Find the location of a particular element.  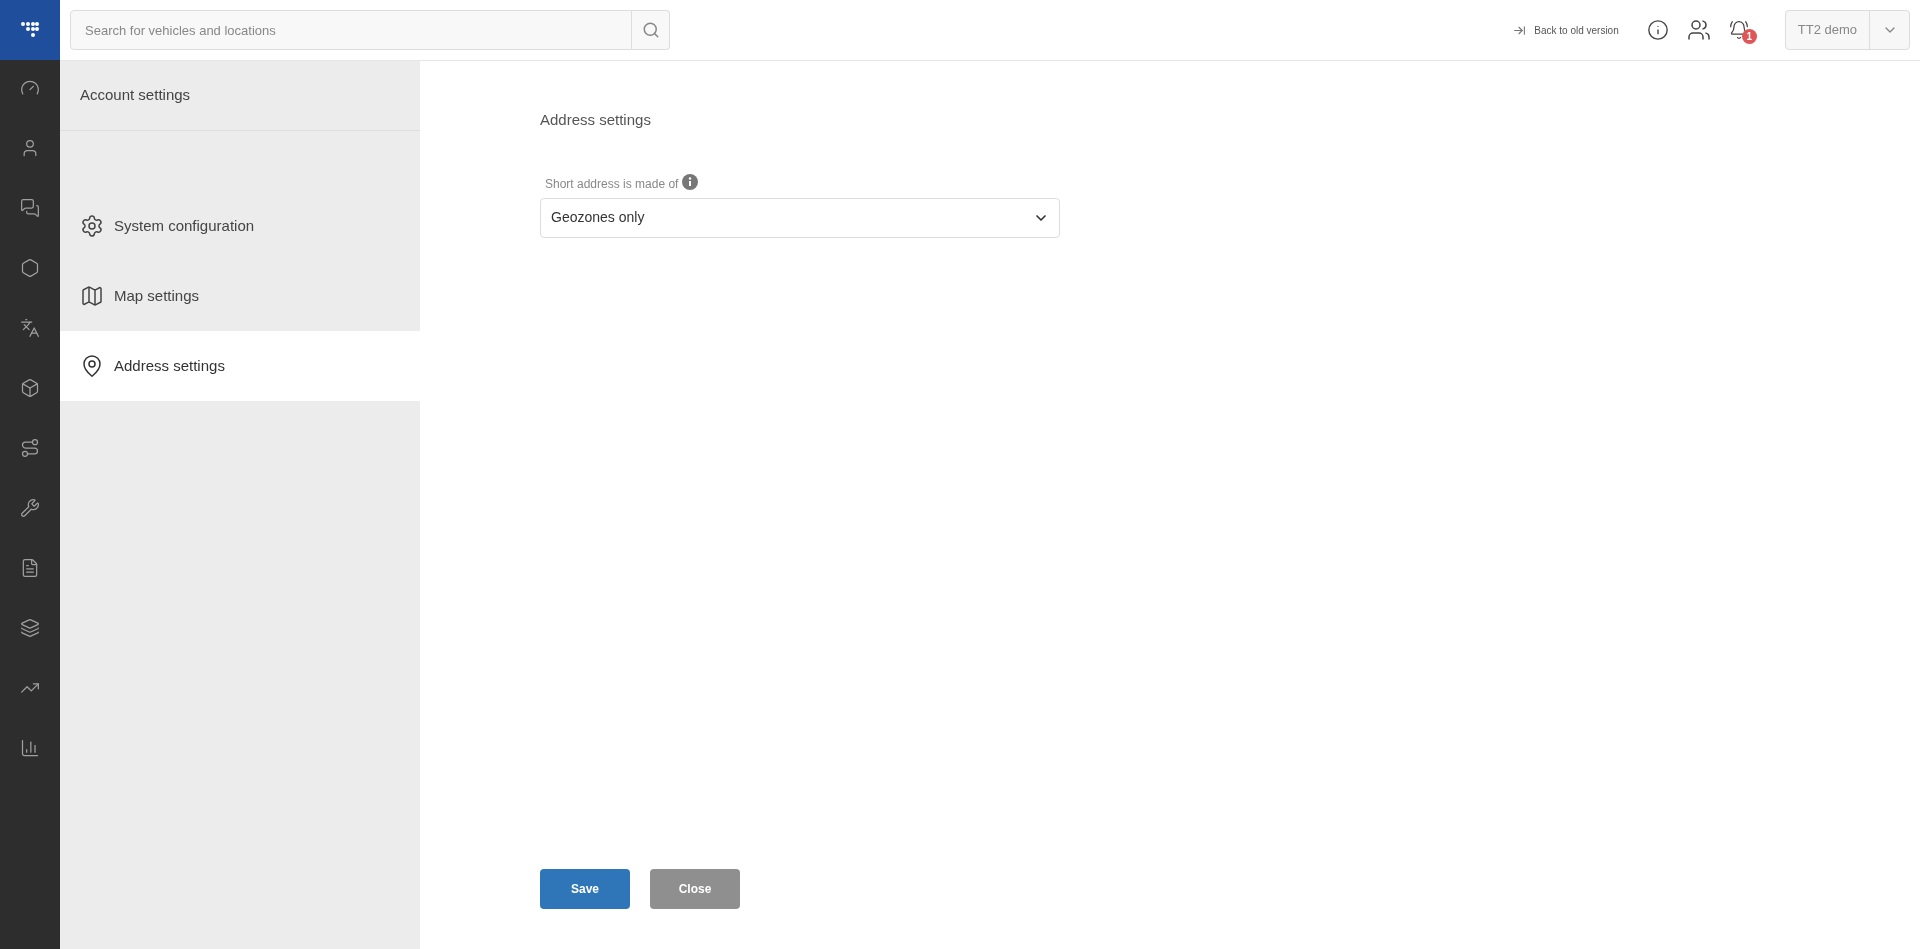

sidebar-item: Address settings is located at coordinates (240, 366).